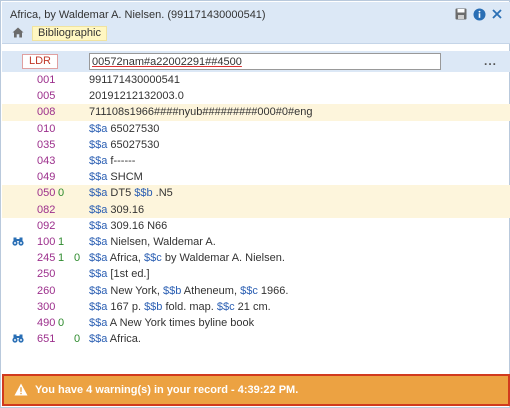  What do you see at coordinates (125, 177) in the screenshot?
I see `subfield-value: SHCM` at bounding box center [125, 177].